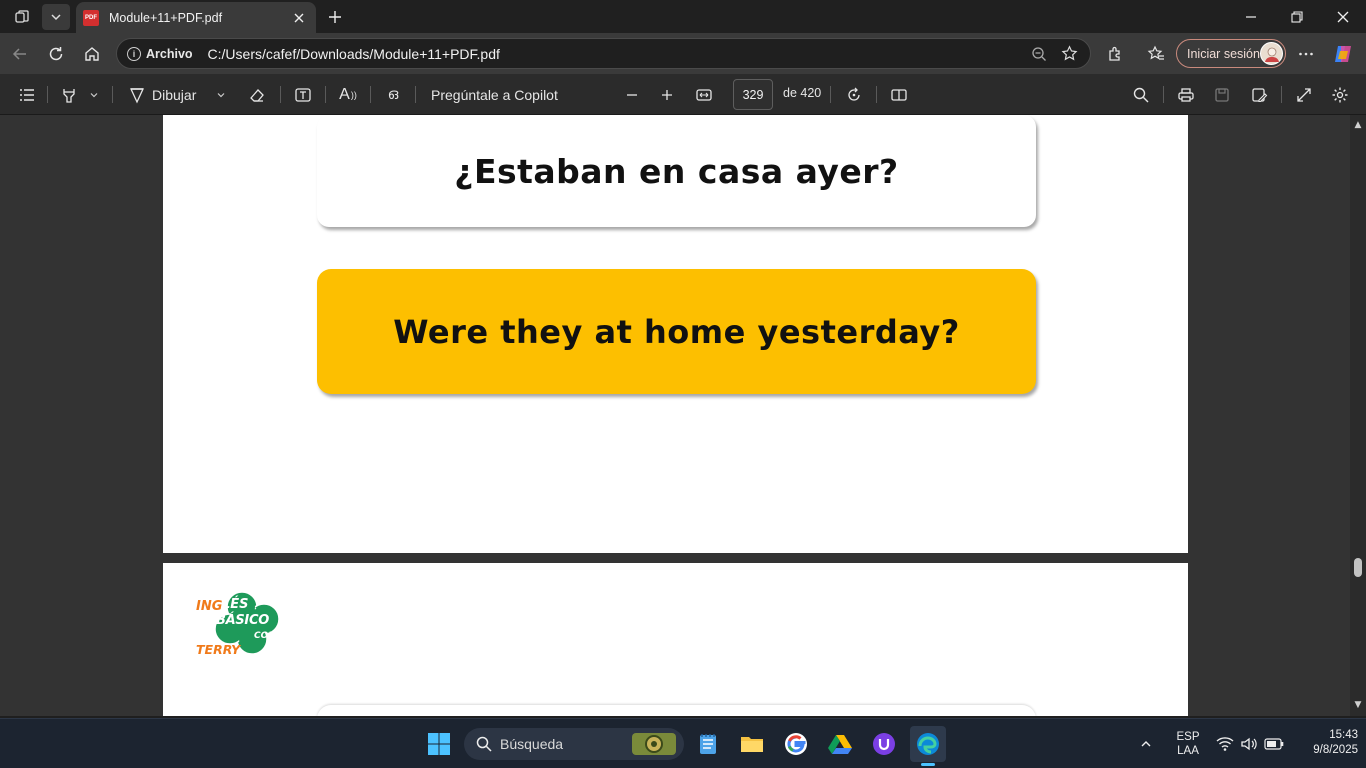  What do you see at coordinates (235, 604) in the screenshot?
I see `logo-text-les: LÉS` at bounding box center [235, 604].